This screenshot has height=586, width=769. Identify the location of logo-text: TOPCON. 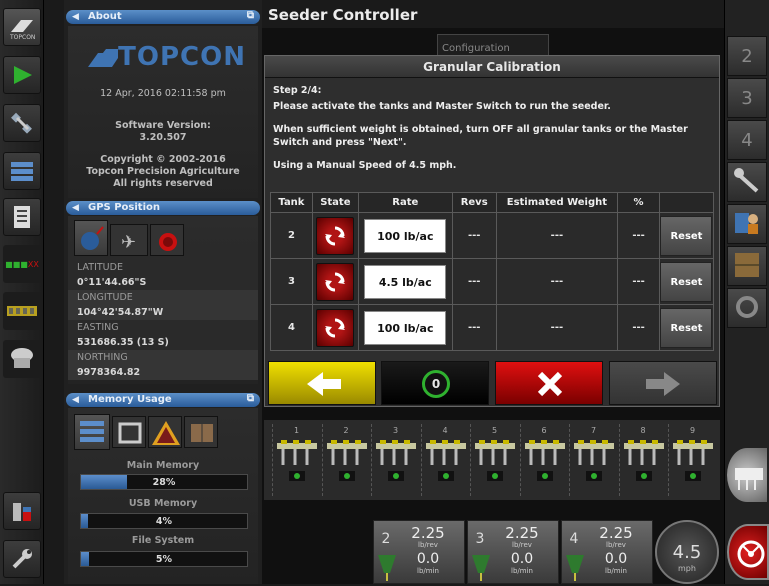
(182, 57).